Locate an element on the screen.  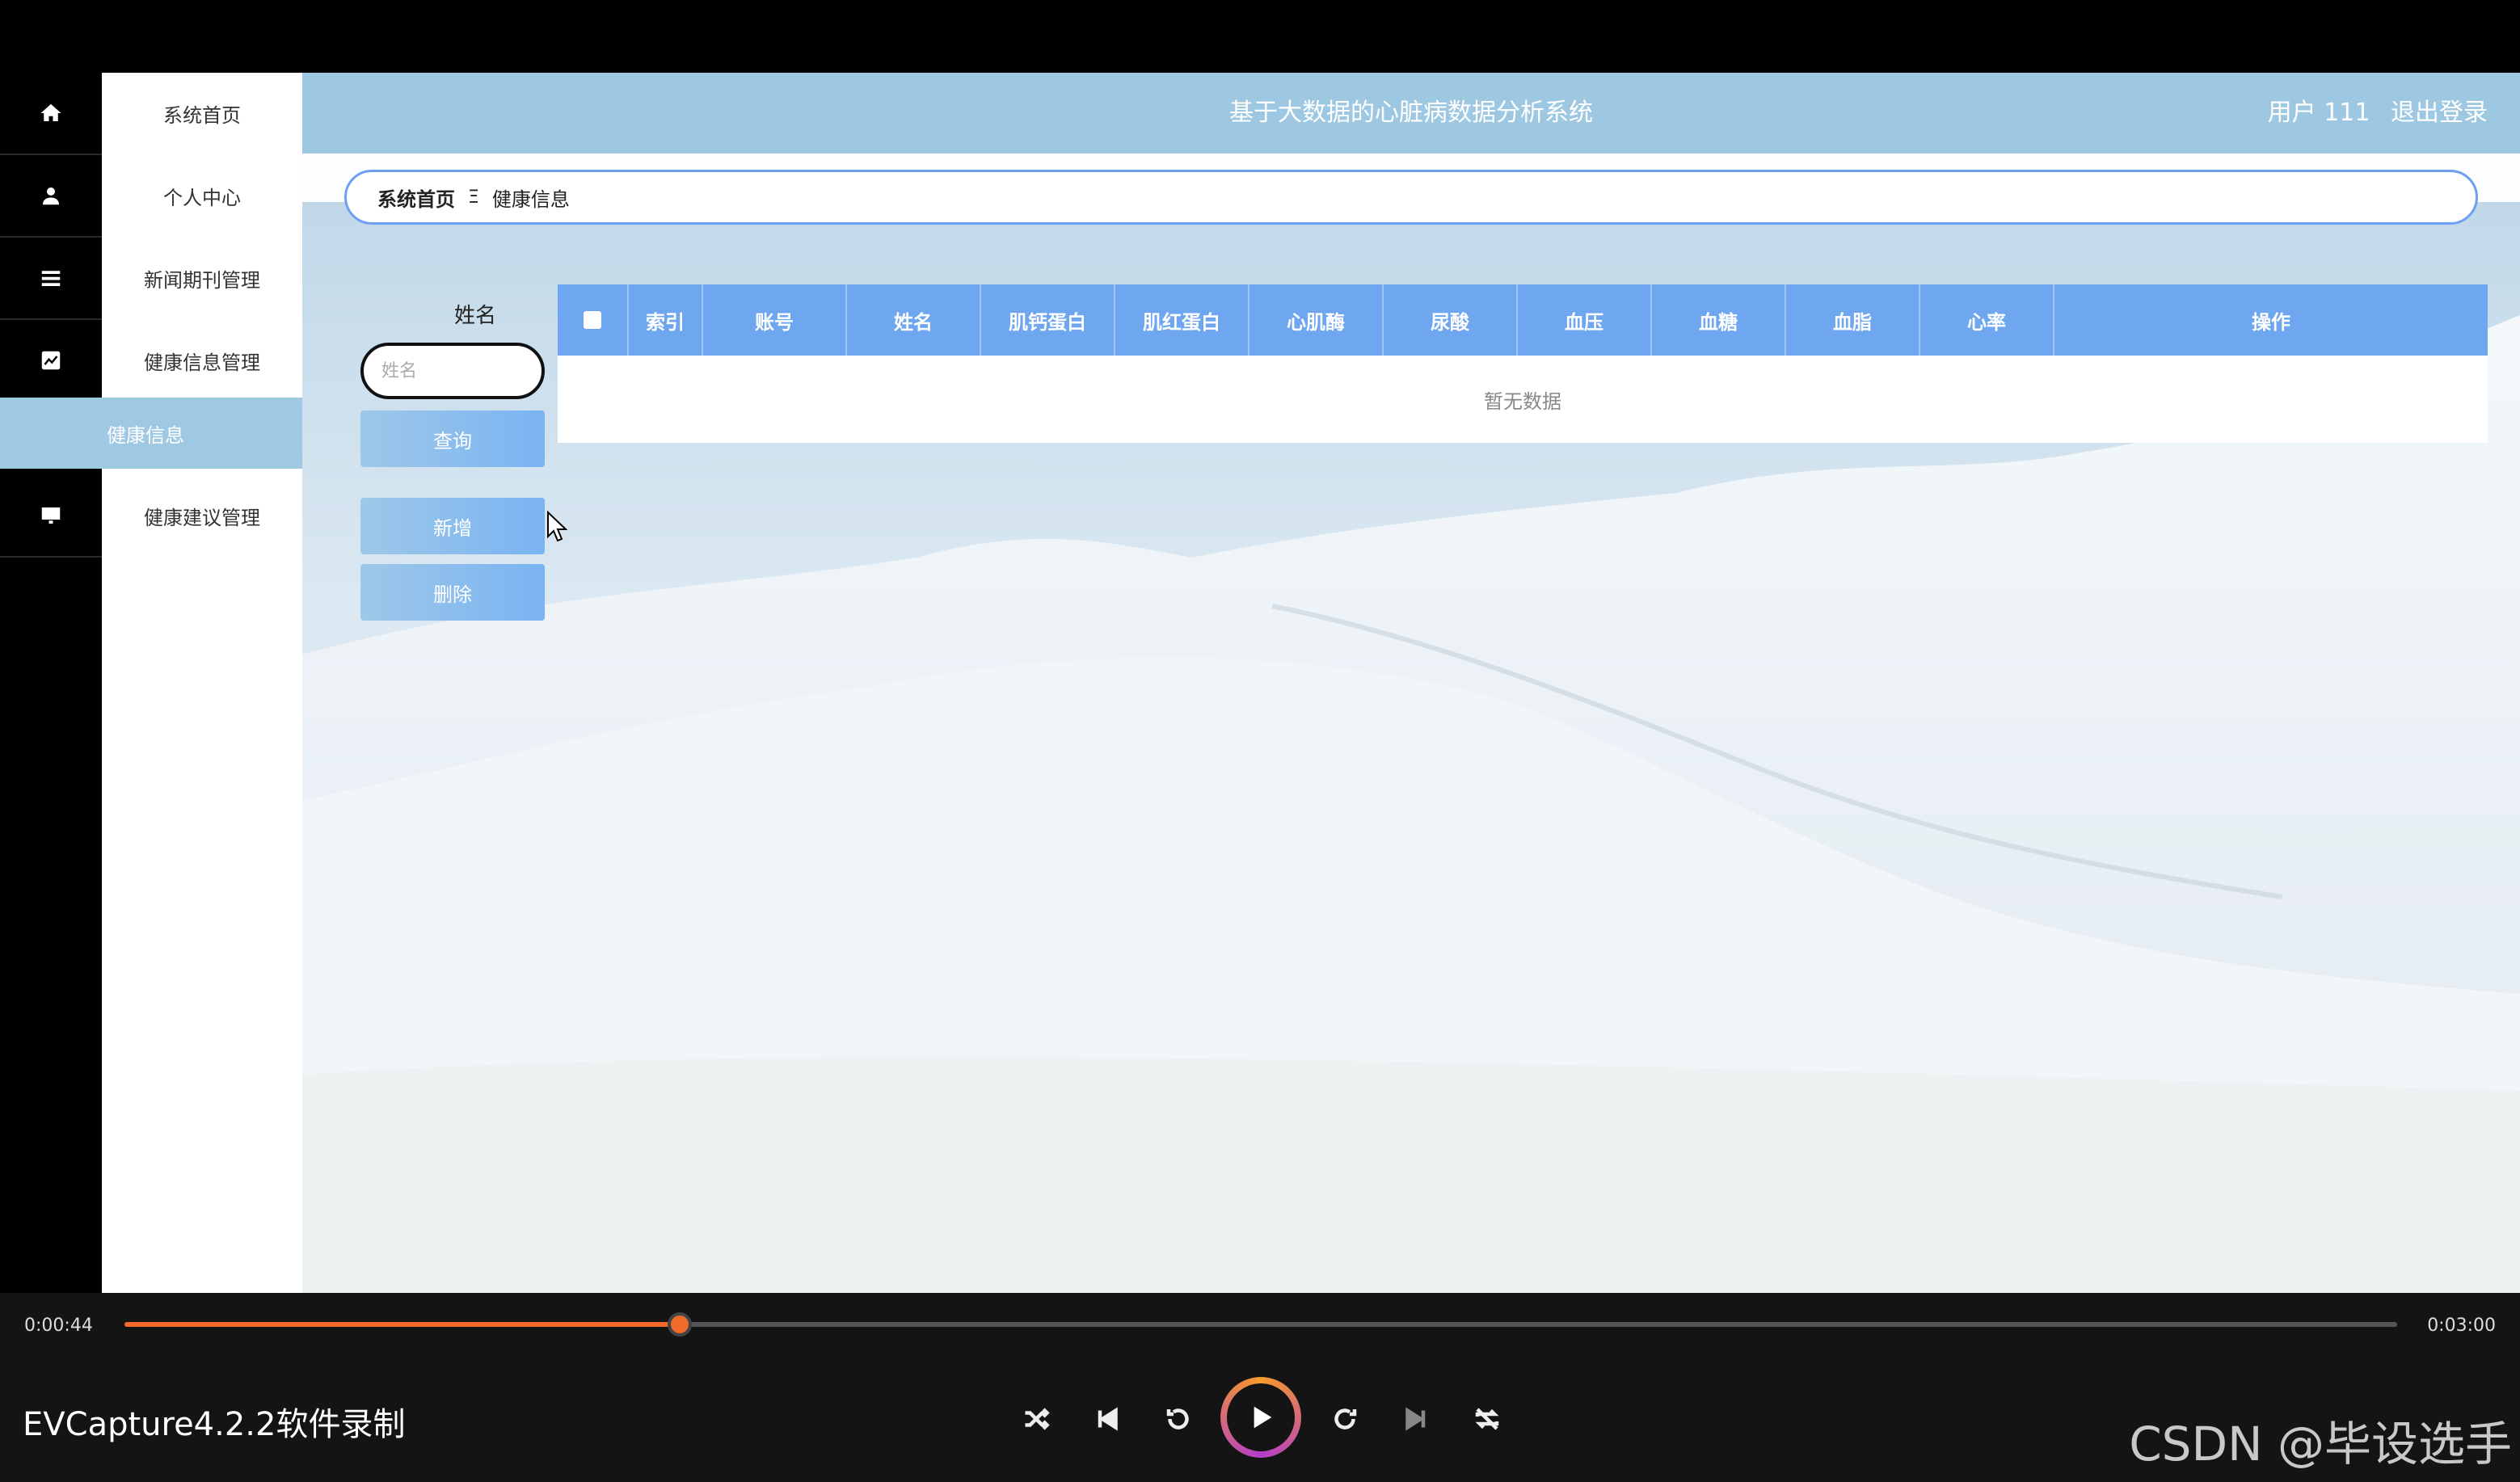
column-header: 操作 is located at coordinates (2271, 322).